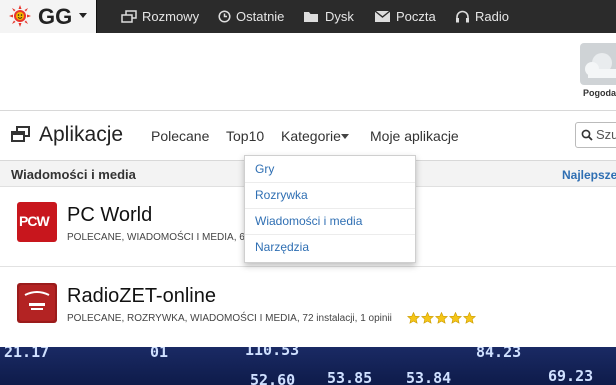  I want to click on nav-label: Rozmowy, so click(171, 16).